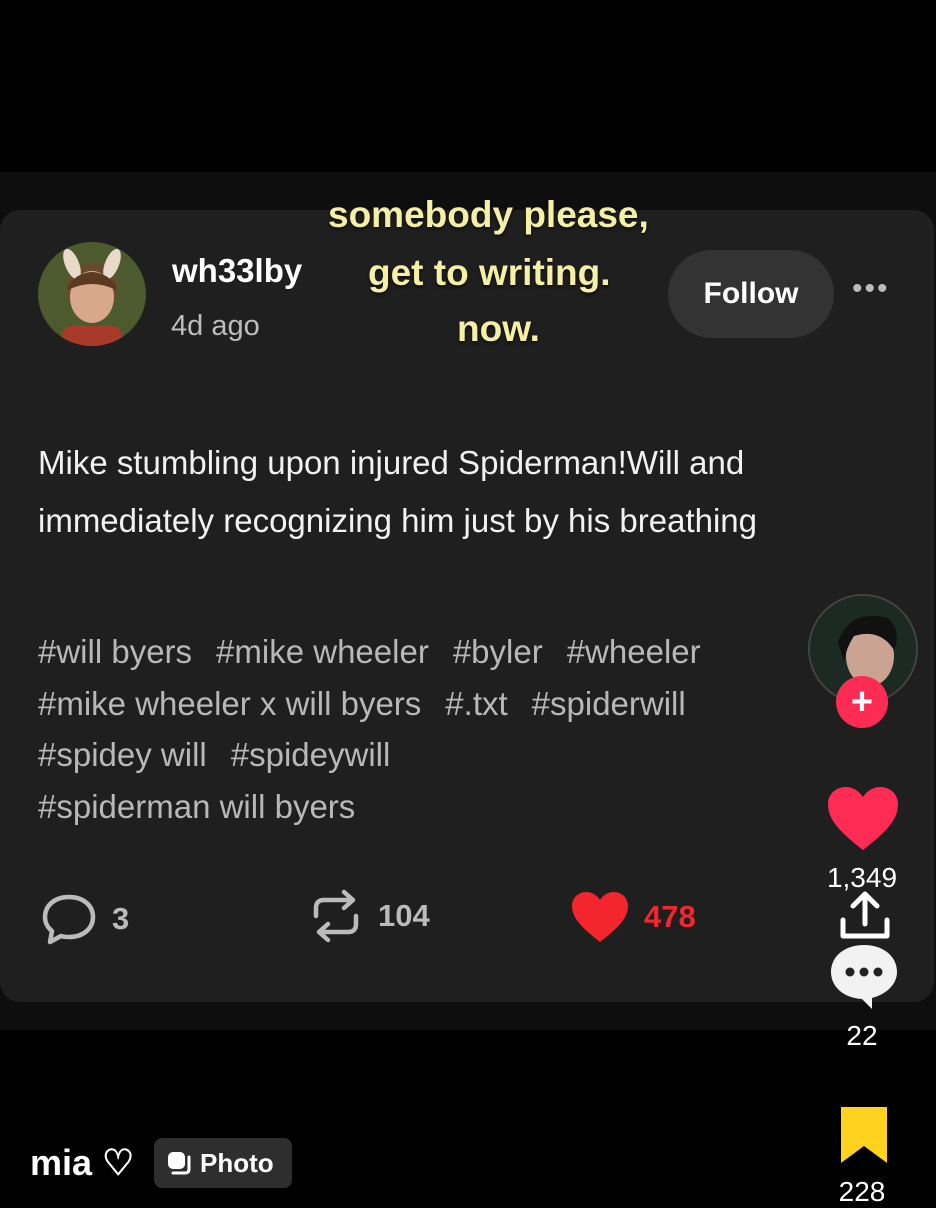 The width and height of the screenshot is (936, 1208). Describe the element at coordinates (82, 1163) in the screenshot. I see `poster-handle: mia ♡` at that location.